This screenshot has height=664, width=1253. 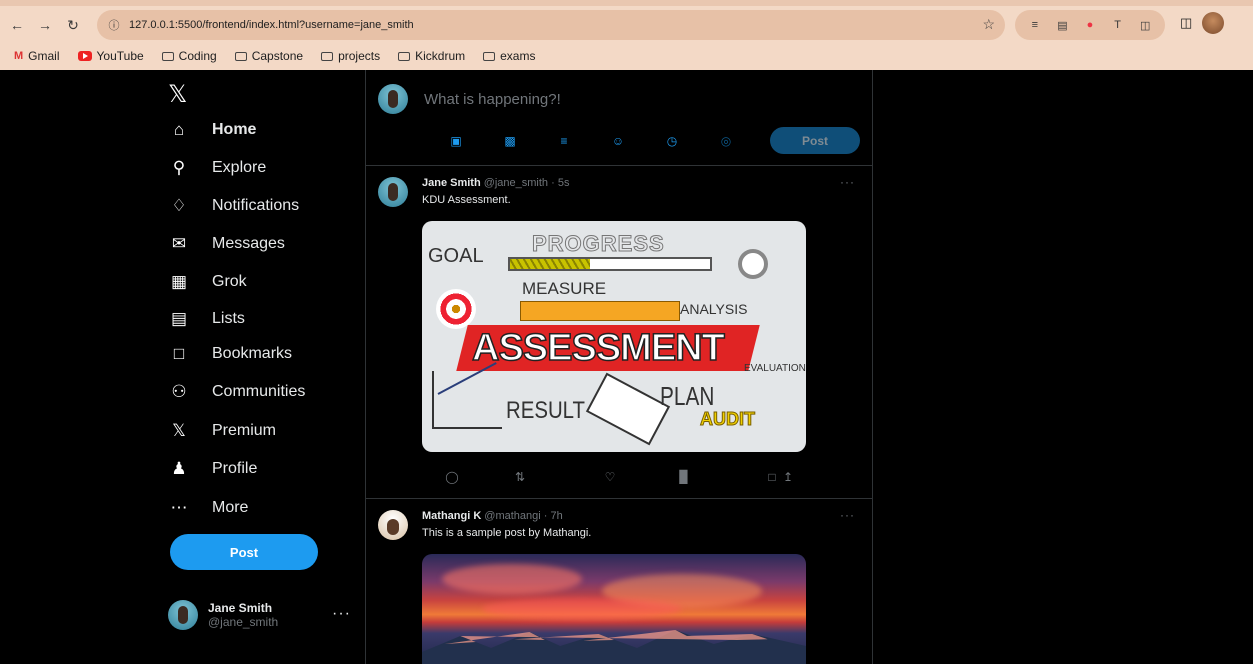 What do you see at coordinates (672, 141) in the screenshot?
I see `schedule-icon: ◷` at bounding box center [672, 141].